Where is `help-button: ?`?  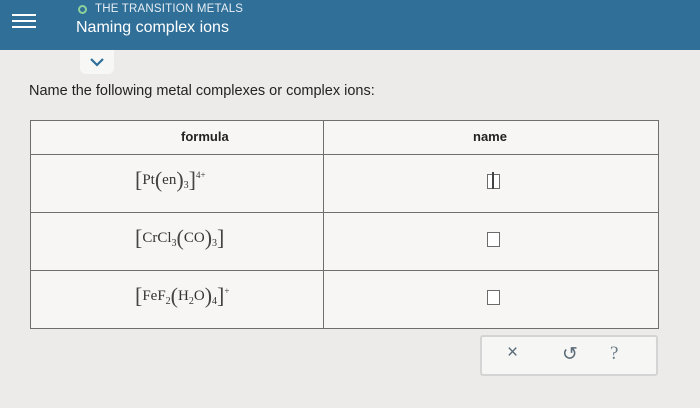
help-button: ? is located at coordinates (614, 354).